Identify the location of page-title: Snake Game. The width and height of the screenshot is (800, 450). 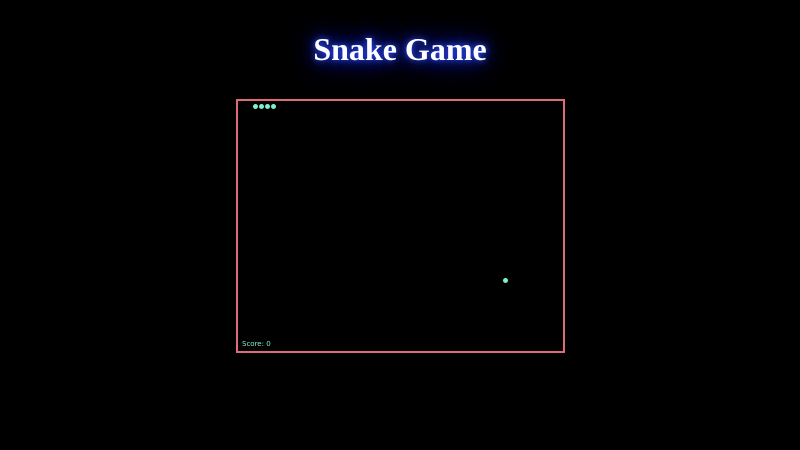
(400, 49).